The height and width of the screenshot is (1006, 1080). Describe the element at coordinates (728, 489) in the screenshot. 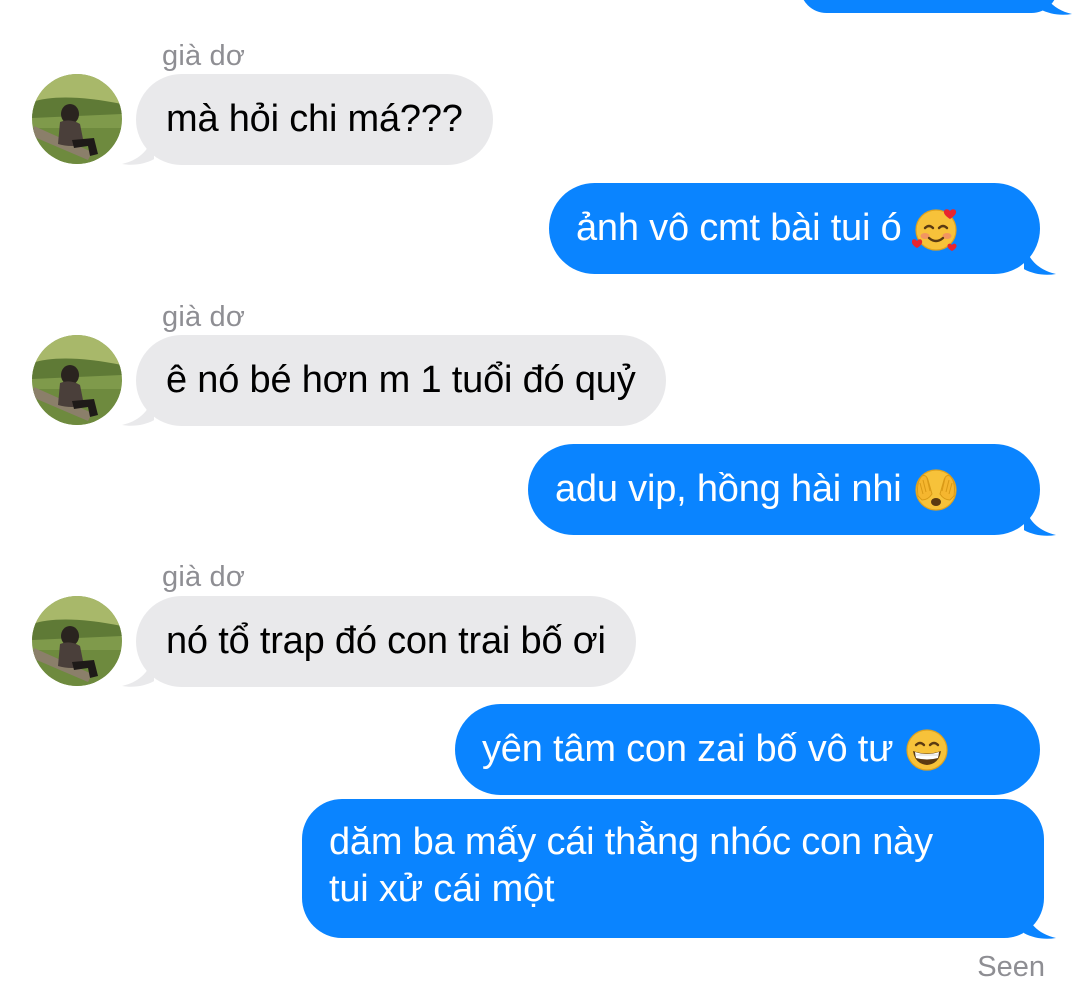

I see `message-text: adu vip, hồng hài nhi` at that location.